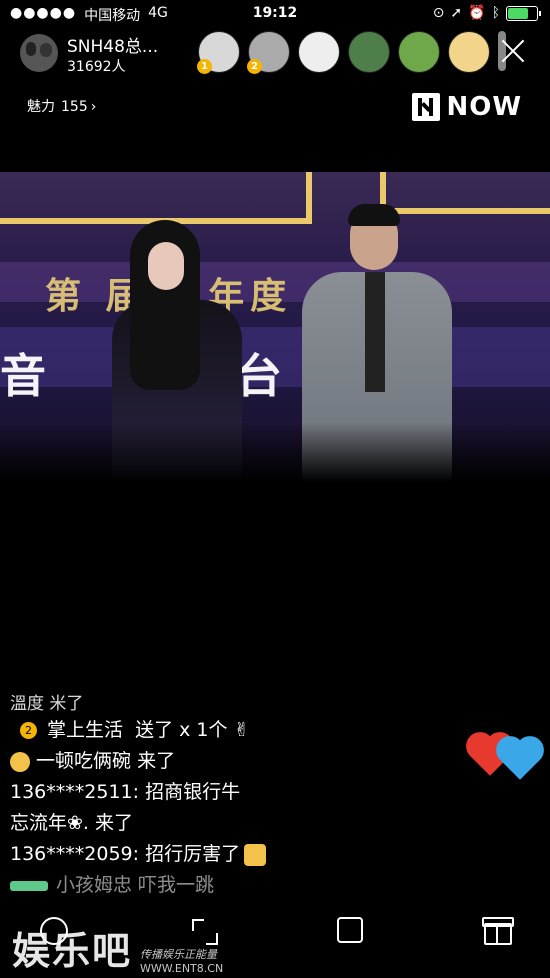  What do you see at coordinates (426, 107) in the screenshot?
I see `now-logo-icon` at bounding box center [426, 107].